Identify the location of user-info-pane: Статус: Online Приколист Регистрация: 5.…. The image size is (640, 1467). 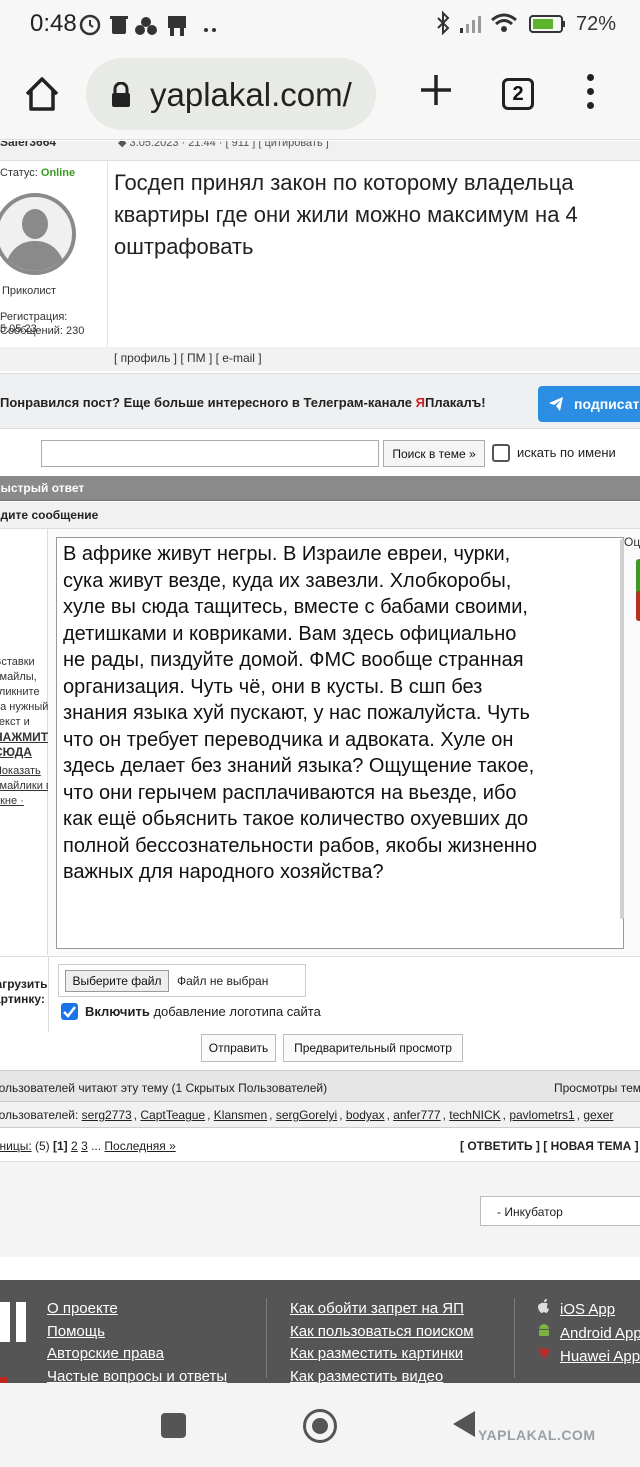
(54, 256).